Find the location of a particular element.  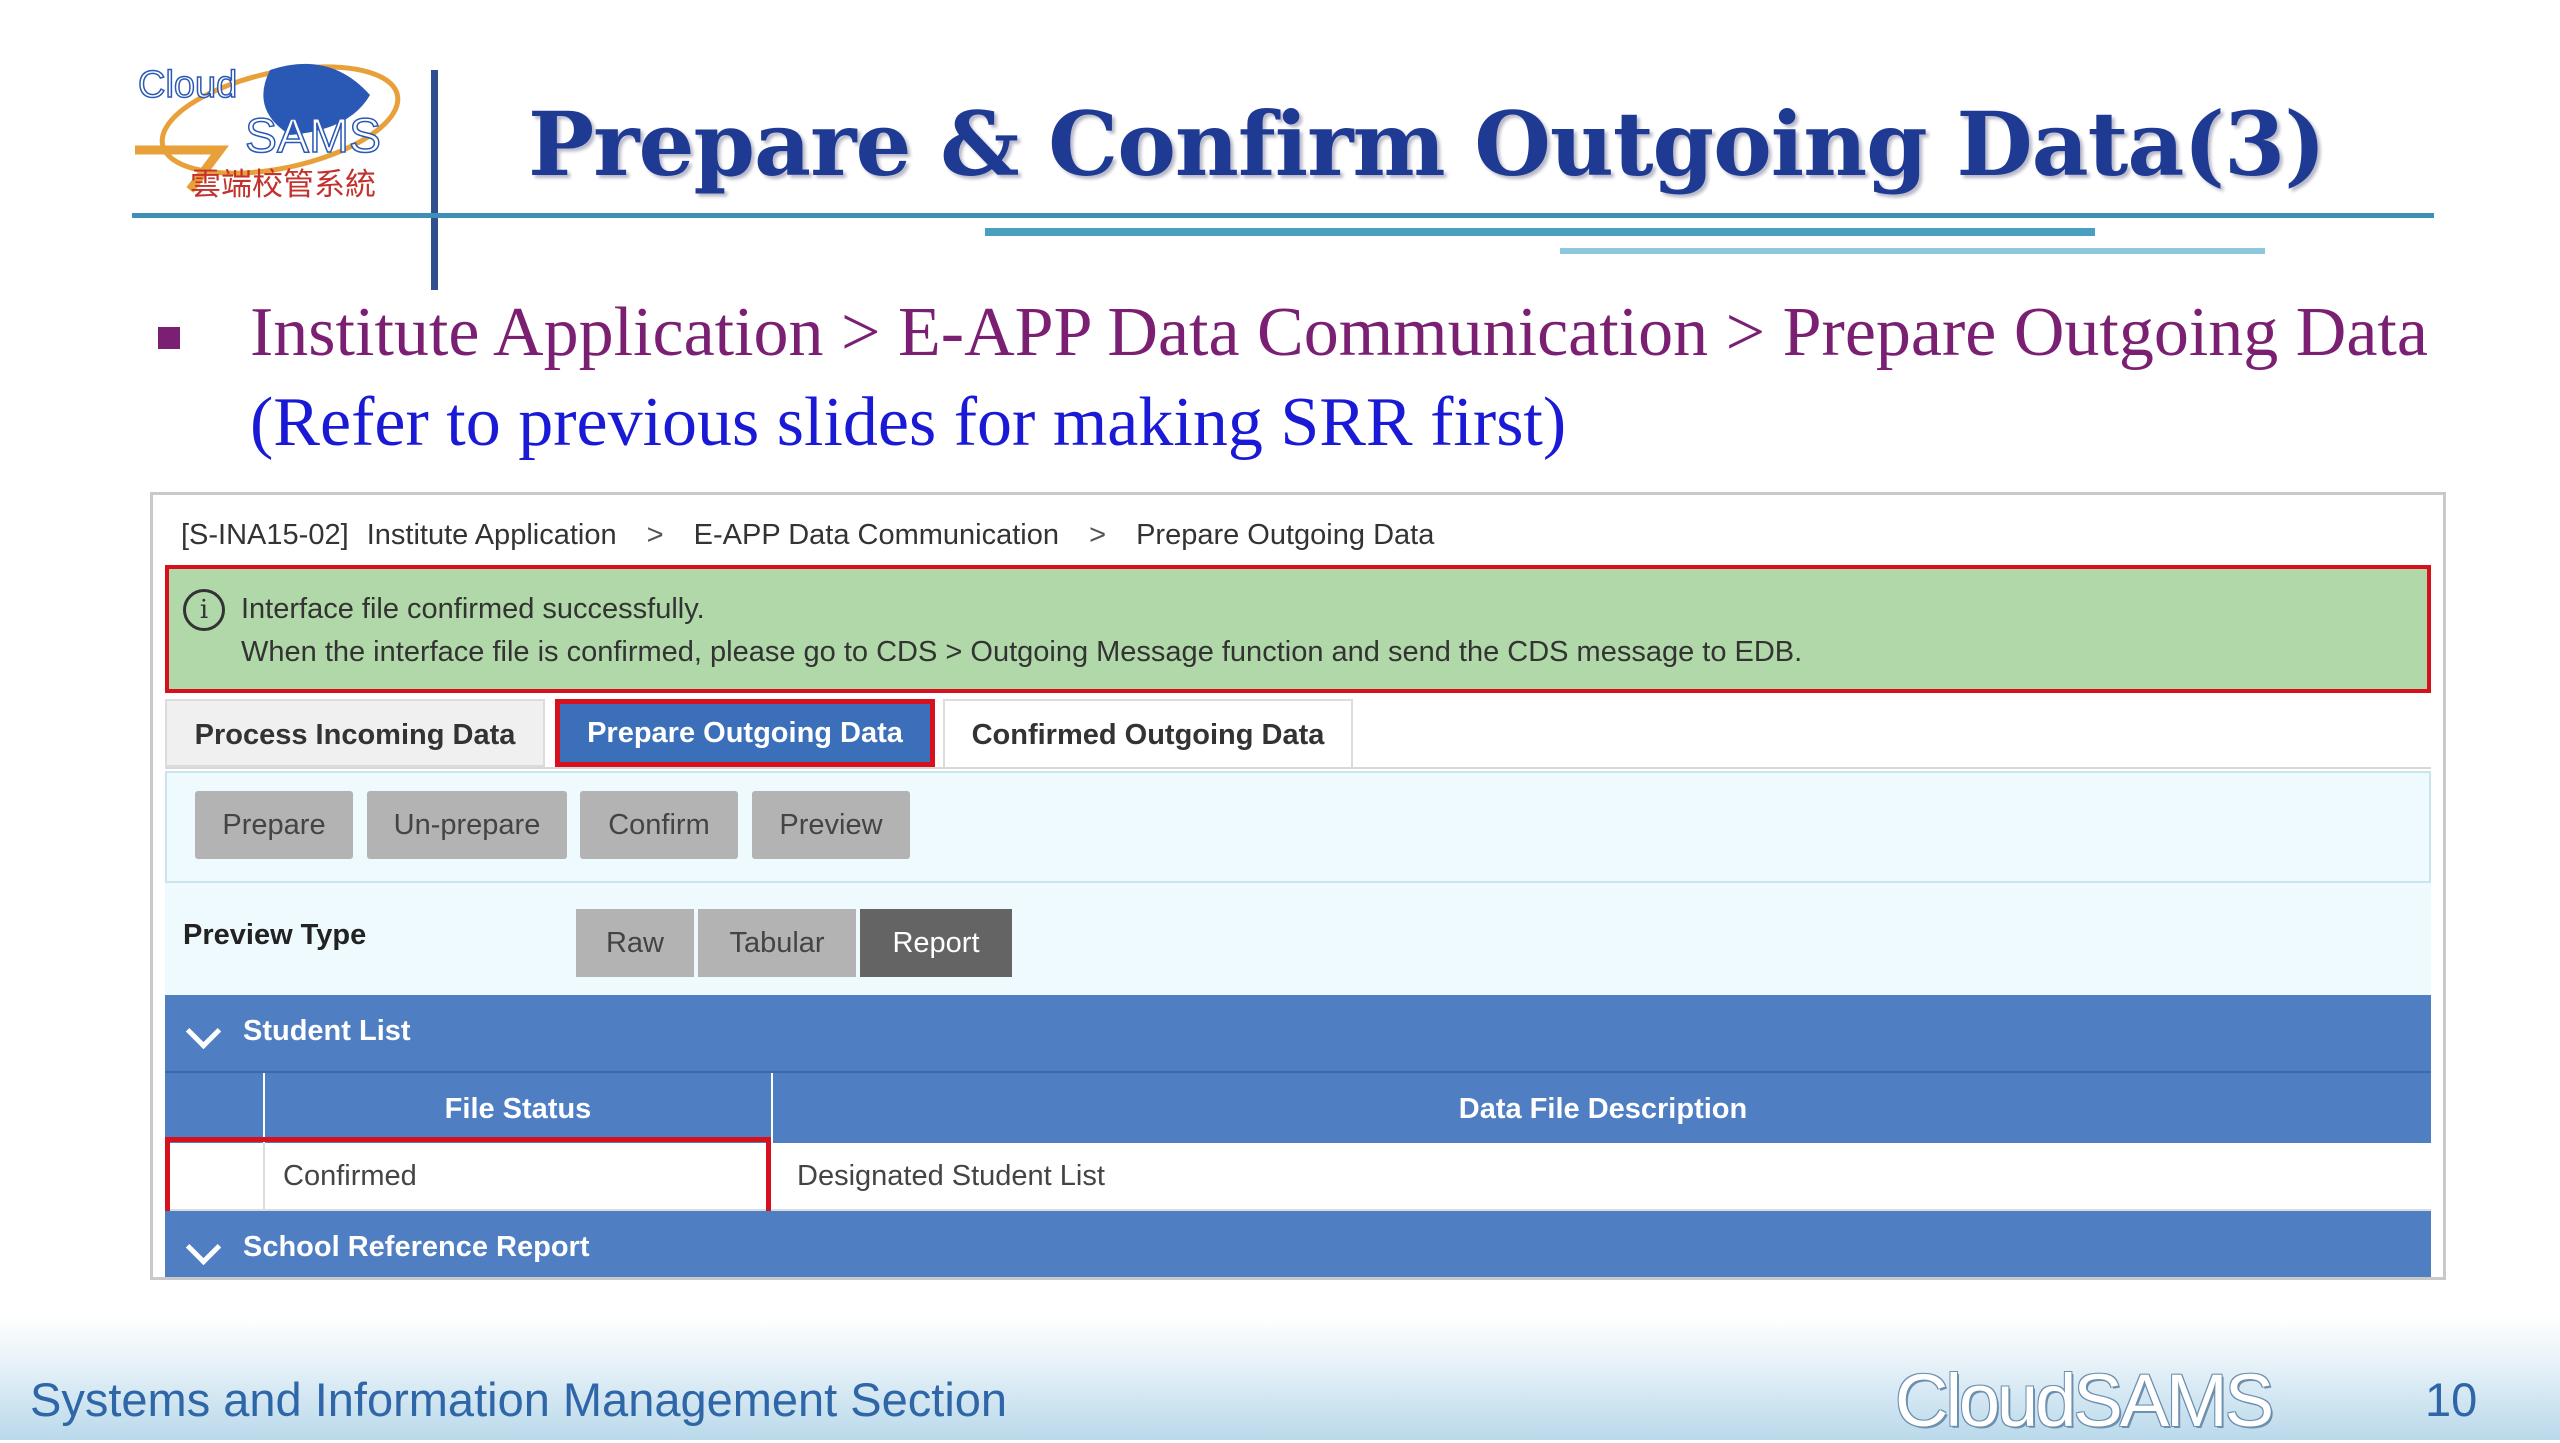

description-cell: Designated Student List is located at coordinates (951, 1176).